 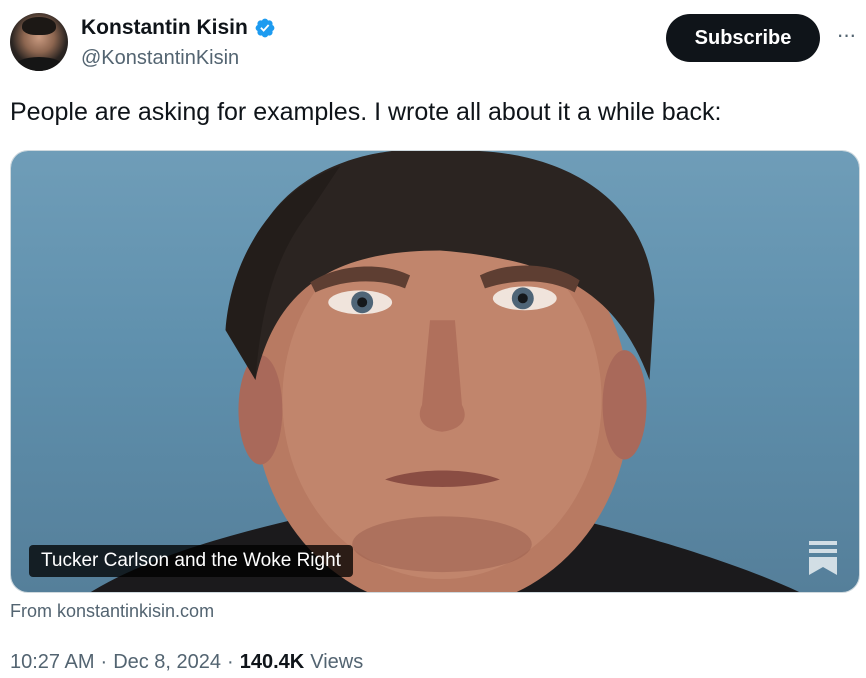 I want to click on tweet-meta: 10:27 AM · Dec 8, 2024 · 140.4K Views, so click(x=186, y=662).